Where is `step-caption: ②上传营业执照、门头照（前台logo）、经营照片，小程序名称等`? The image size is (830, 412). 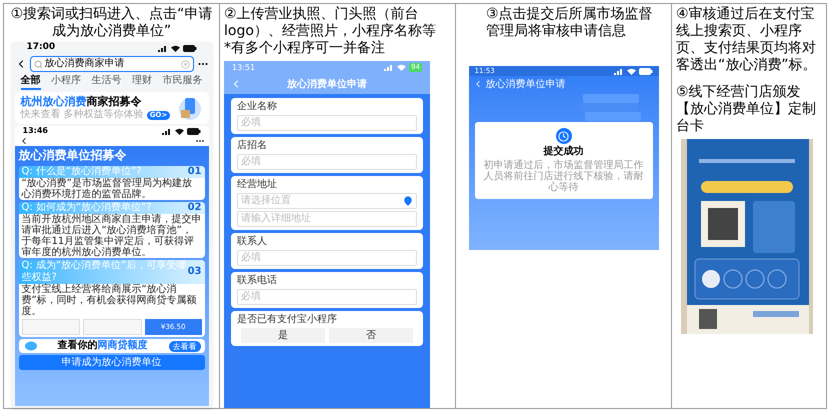 step-caption: ②上传营业执照、门头照（前台logo）、经营照片，小程序名称等 is located at coordinates (330, 23).